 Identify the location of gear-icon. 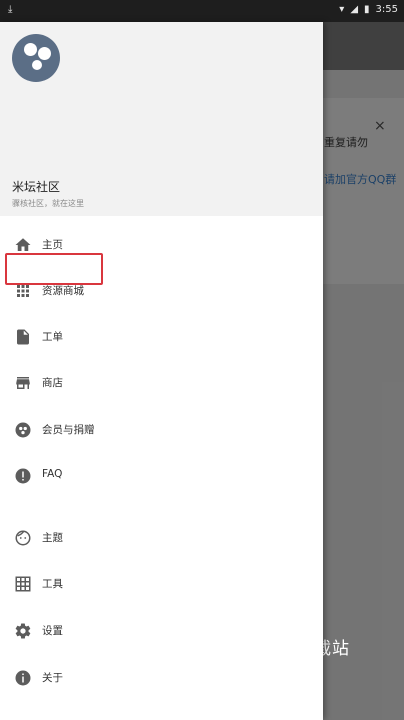
(23, 631).